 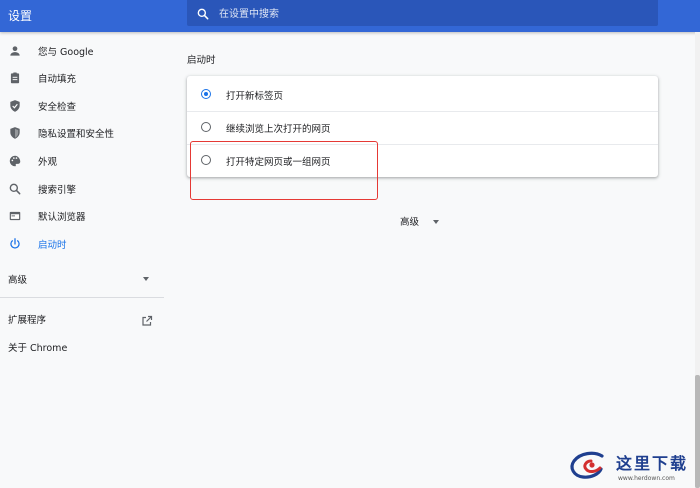 I want to click on sidebar-extensions-label: 扩展程序, so click(x=27, y=320).